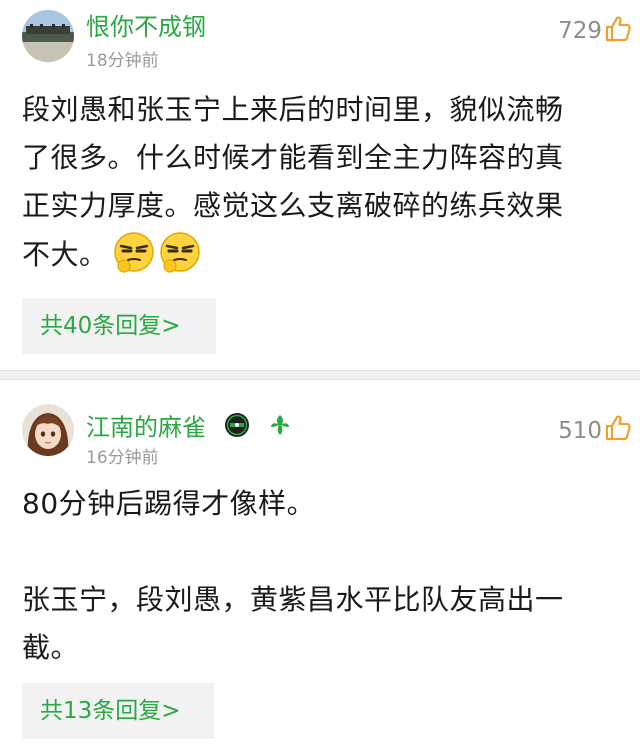  Describe the element at coordinates (580, 31) in the screenshot. I see `like-count: 729` at that location.